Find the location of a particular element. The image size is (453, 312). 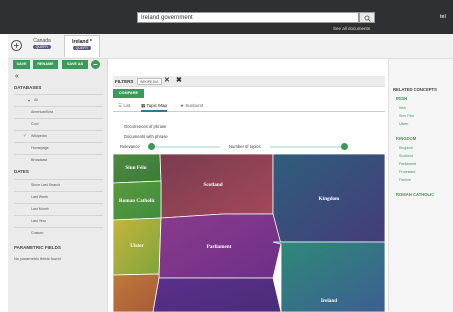

concept-item: Protestant is located at coordinates (407, 172).